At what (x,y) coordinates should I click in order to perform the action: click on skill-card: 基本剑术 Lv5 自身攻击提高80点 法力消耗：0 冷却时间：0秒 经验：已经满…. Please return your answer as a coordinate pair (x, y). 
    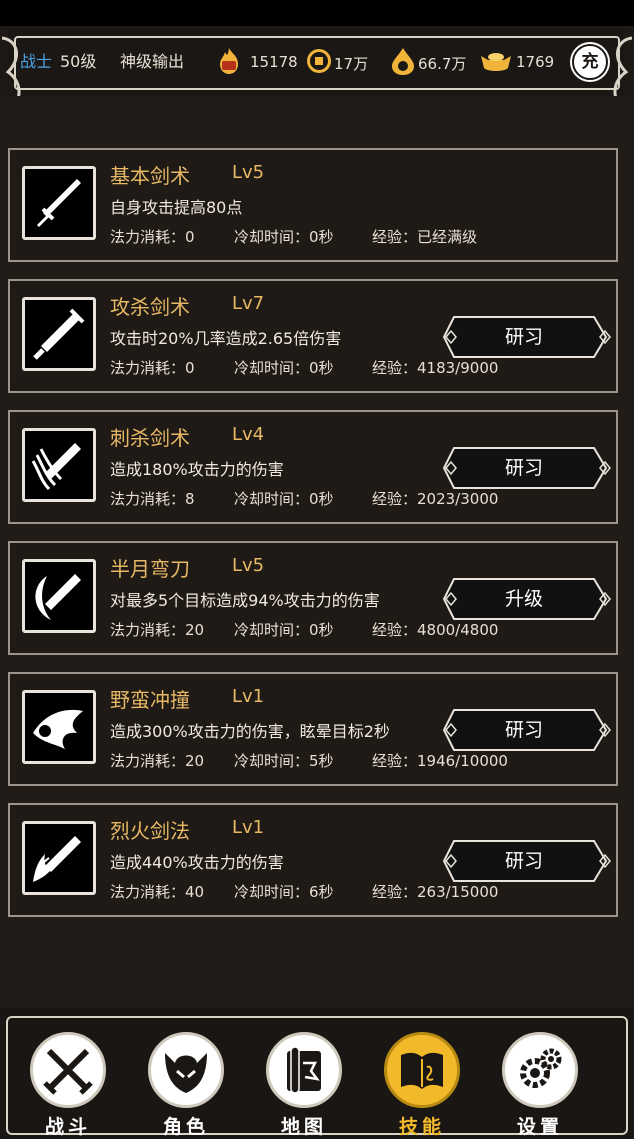
    Looking at the image, I should click on (313, 205).